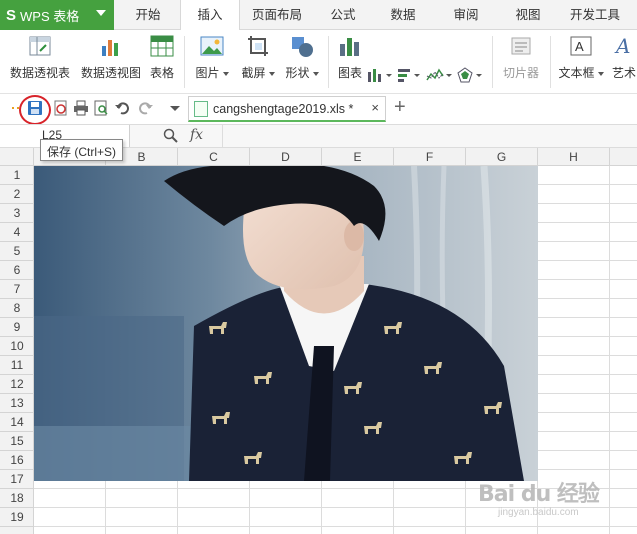  I want to click on table-icon, so click(162, 46).